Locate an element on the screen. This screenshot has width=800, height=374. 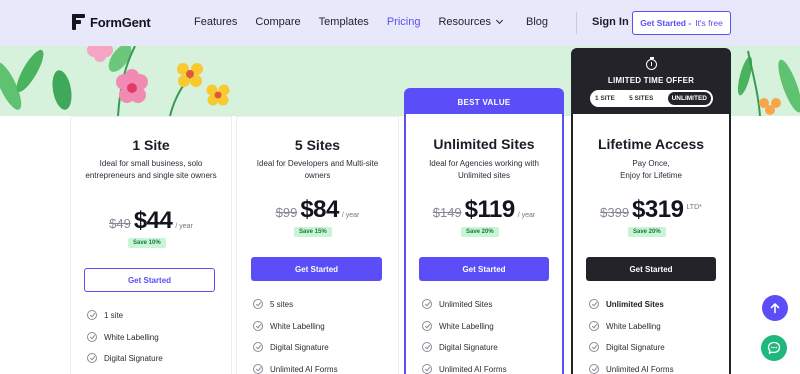
plan-price: $149 $119 / year is located at coordinates (484, 210).